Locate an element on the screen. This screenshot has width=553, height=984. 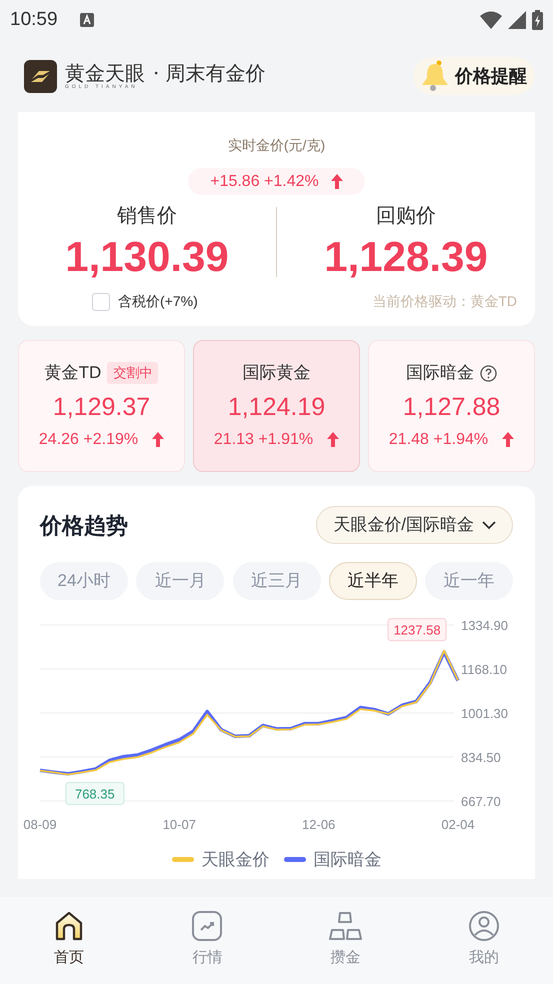
x-axis-label: 10-07 is located at coordinates (179, 823).